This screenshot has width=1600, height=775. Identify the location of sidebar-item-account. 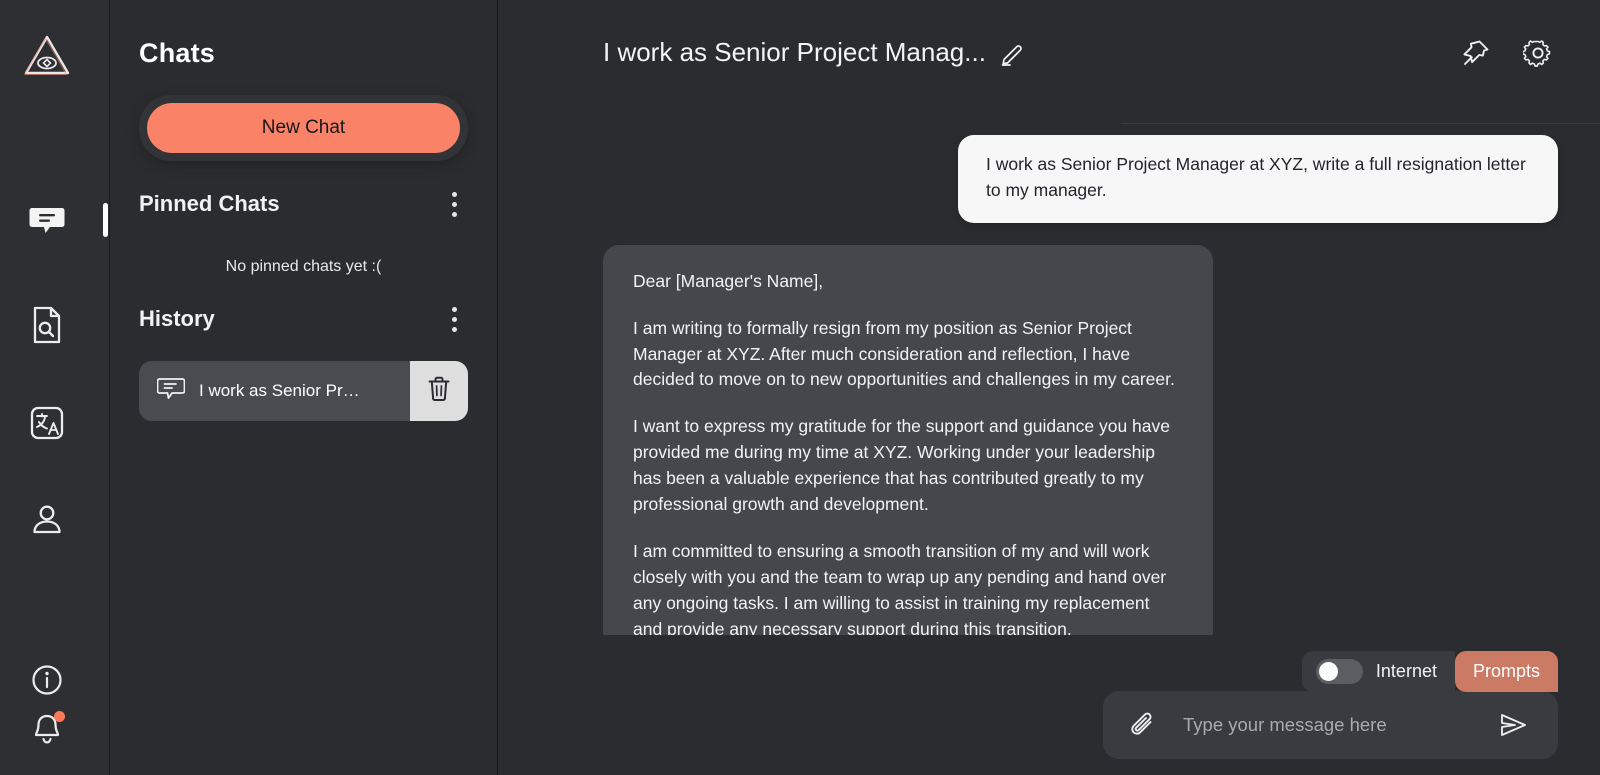
(47, 520).